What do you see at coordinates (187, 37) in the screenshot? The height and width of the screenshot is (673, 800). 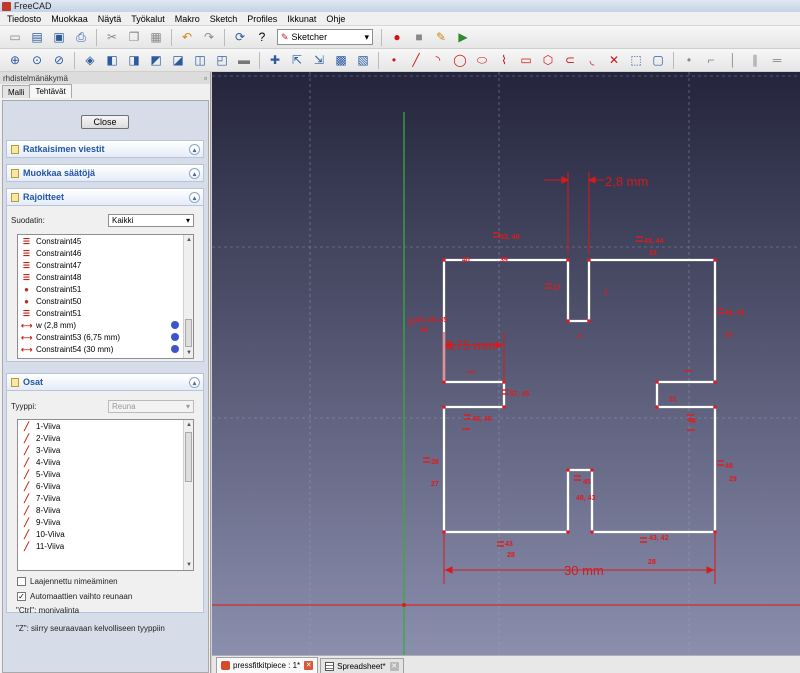 I see `undo-icon: ↶` at bounding box center [187, 37].